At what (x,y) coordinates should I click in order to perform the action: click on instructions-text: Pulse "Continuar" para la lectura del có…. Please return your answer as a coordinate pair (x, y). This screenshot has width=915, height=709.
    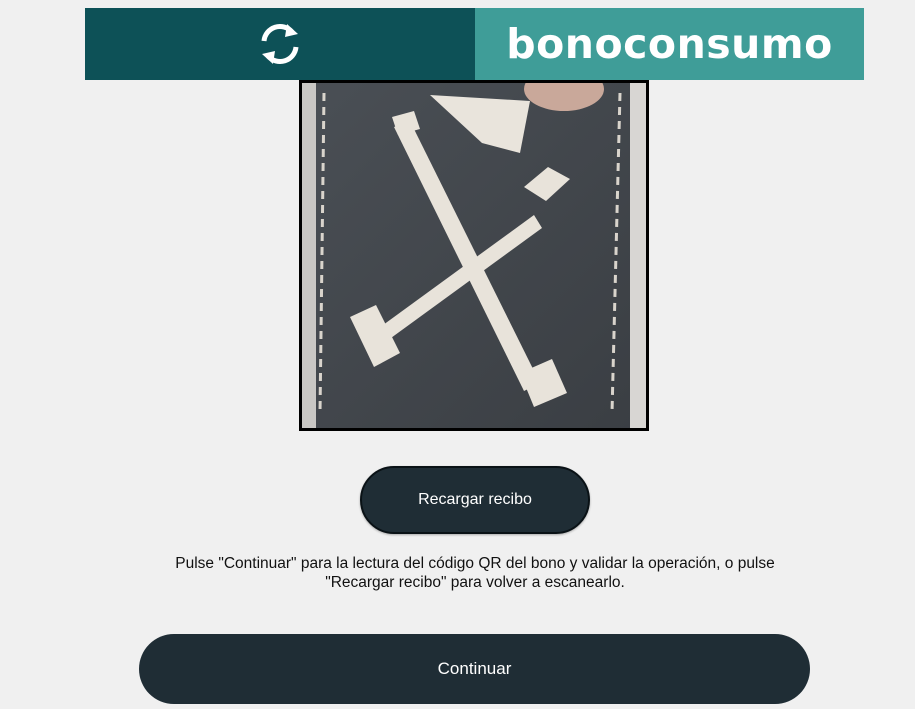
    Looking at the image, I should click on (475, 573).